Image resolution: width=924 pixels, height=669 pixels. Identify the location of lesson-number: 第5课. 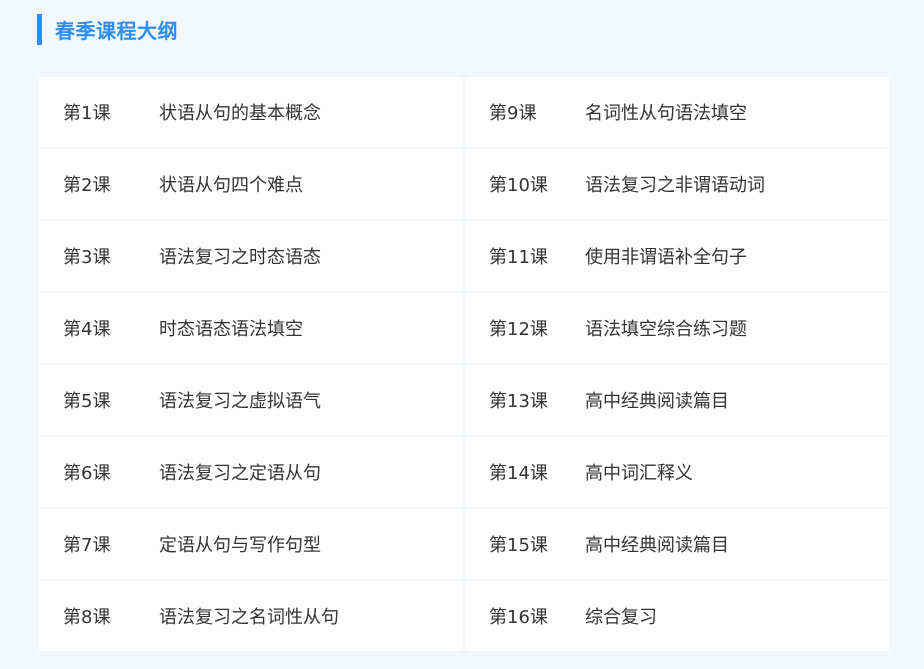
(87, 401).